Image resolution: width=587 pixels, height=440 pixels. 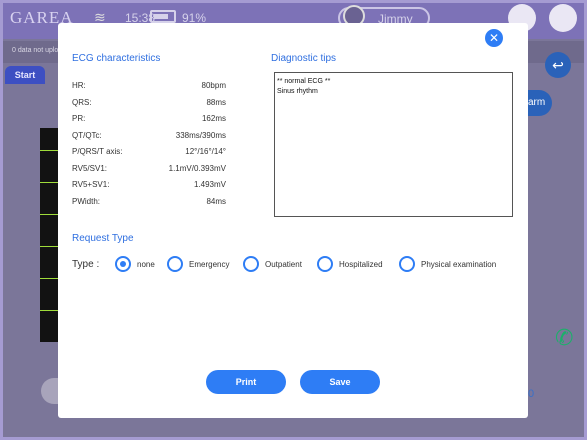 I want to click on phone-icon: ✆, so click(x=564, y=338).